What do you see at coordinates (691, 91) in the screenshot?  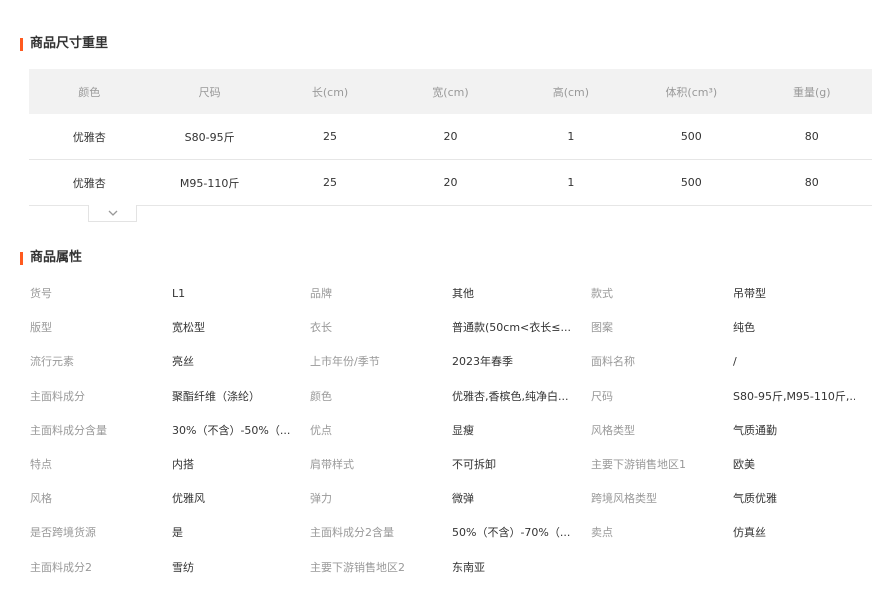 I see `header-volume: 体积(cm³)` at bounding box center [691, 91].